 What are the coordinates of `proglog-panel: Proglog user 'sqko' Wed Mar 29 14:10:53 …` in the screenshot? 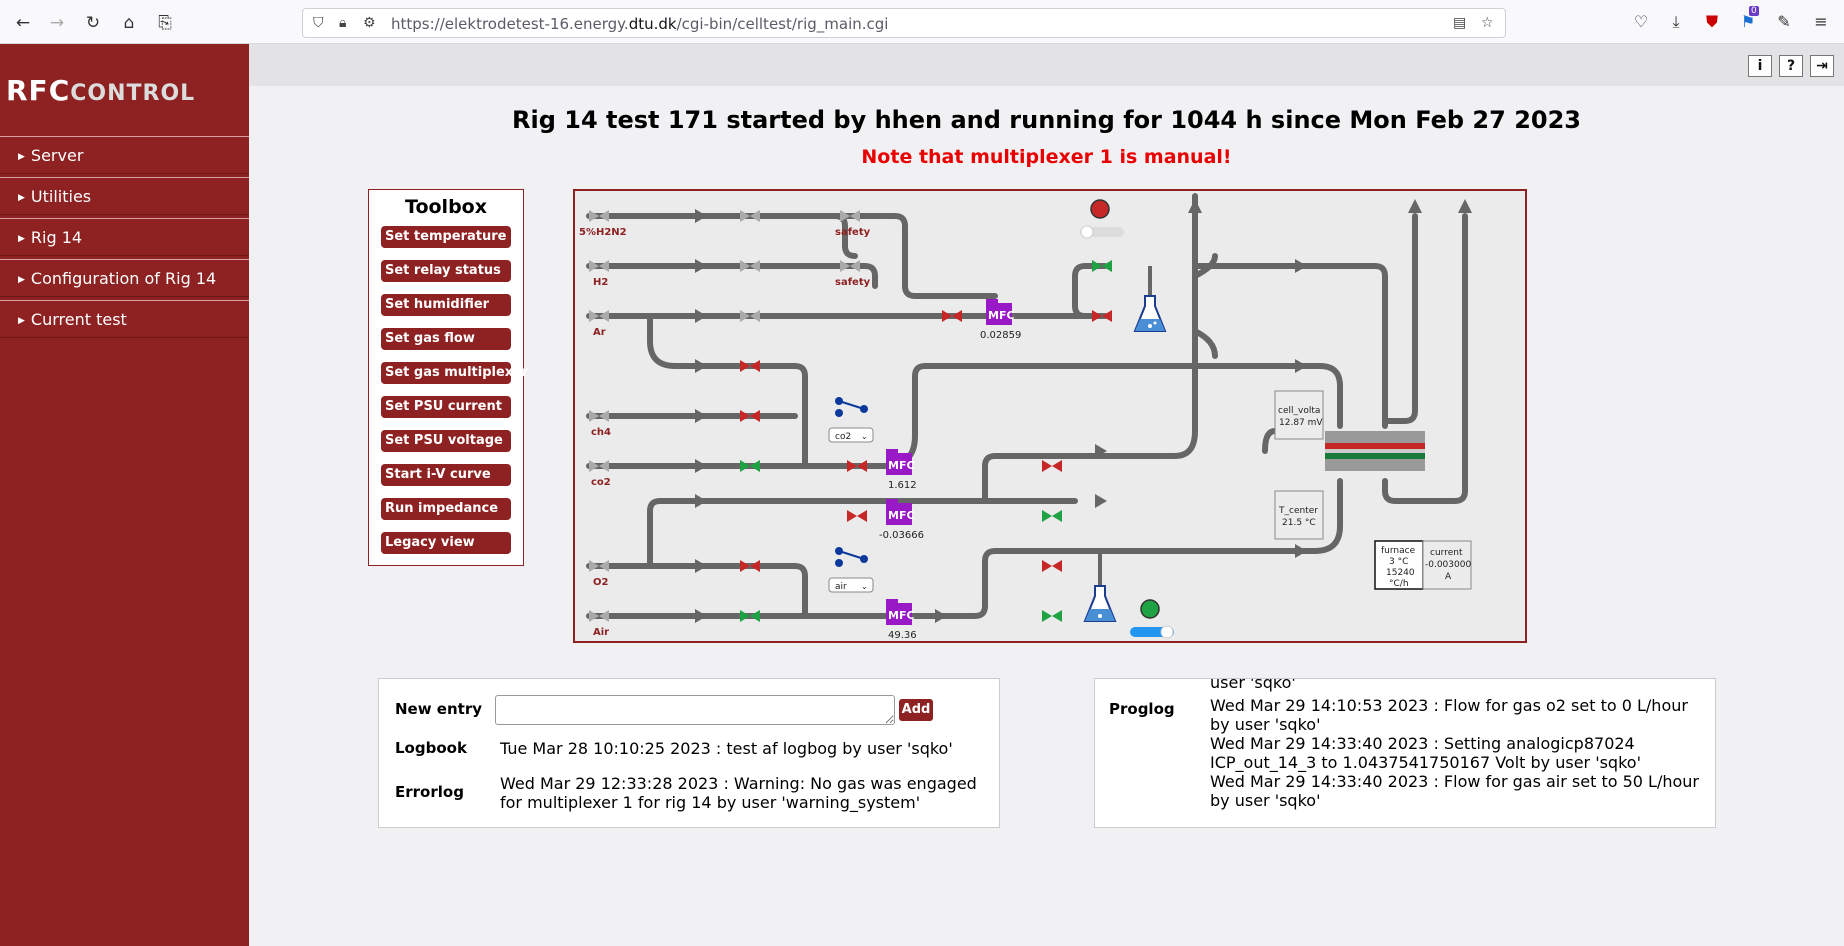 It's located at (1405, 753).